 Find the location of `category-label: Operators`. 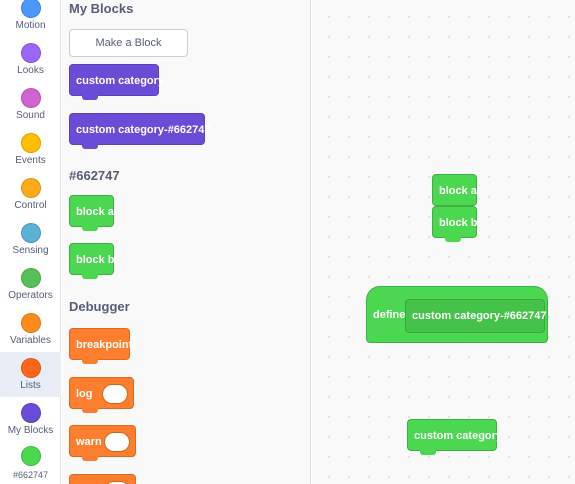

category-label: Operators is located at coordinates (30, 295).